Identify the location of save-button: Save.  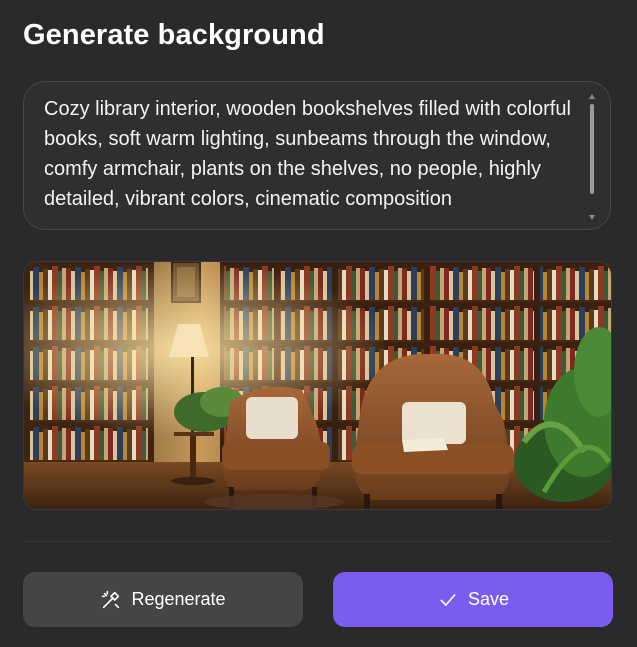
(473, 599).